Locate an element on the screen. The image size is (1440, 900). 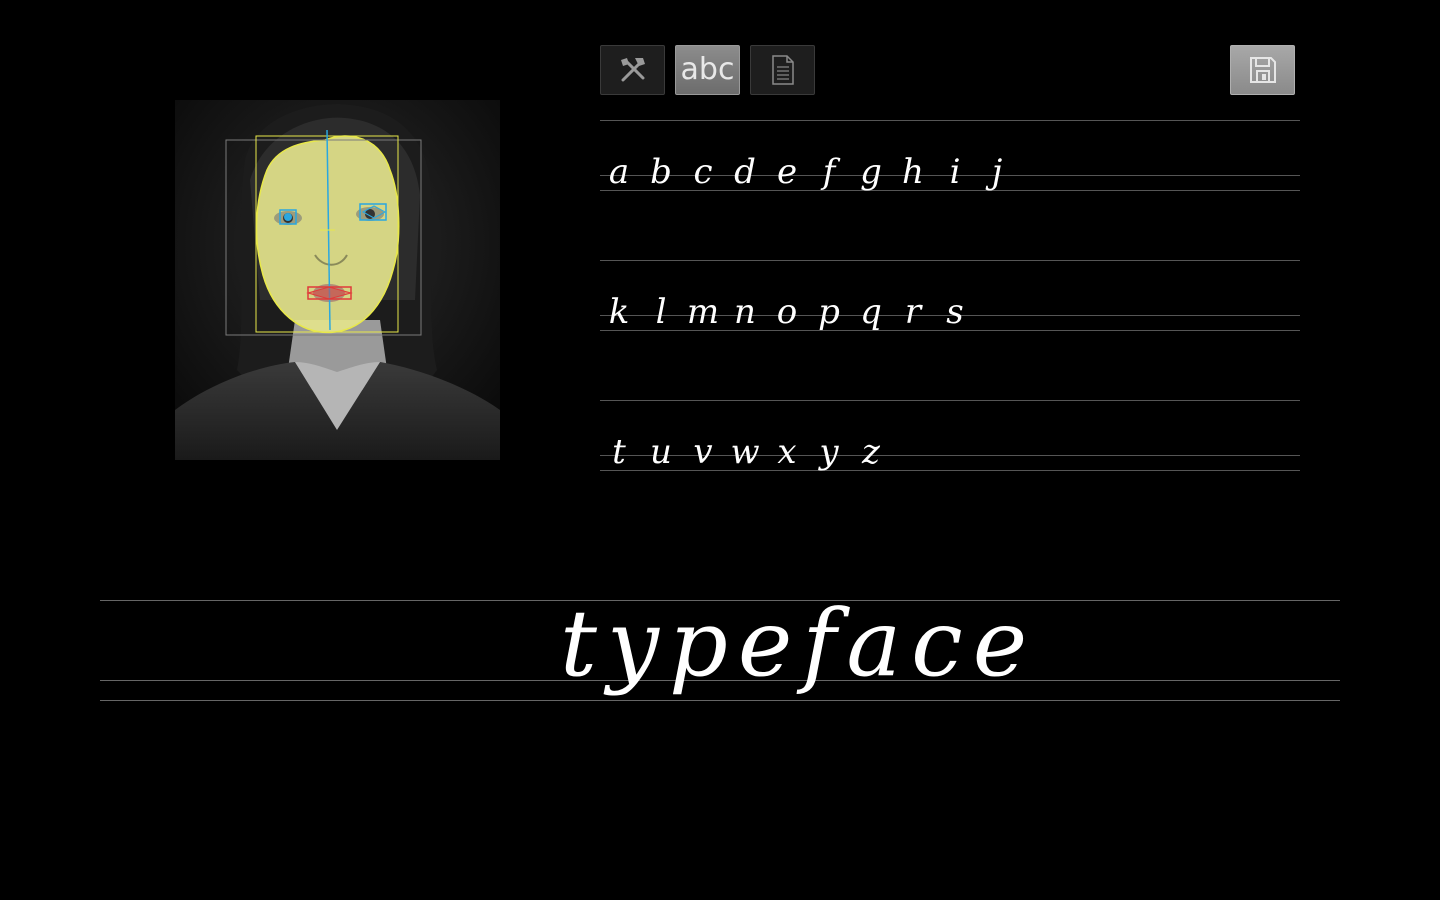
glyph-g: g is located at coordinates (871, 172).